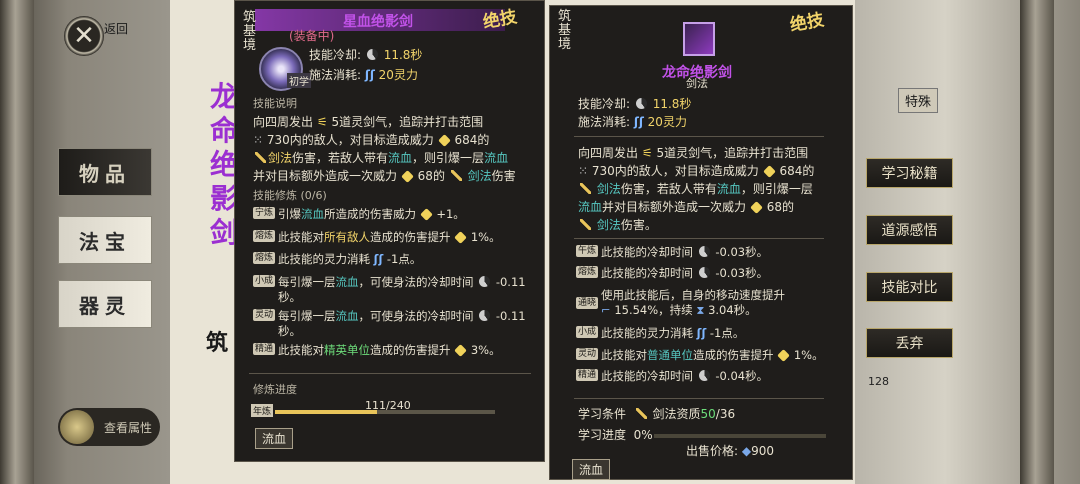 Image resolution: width=1080 pixels, height=484 pixels. I want to click on tab-spirit: 器灵, so click(105, 304).